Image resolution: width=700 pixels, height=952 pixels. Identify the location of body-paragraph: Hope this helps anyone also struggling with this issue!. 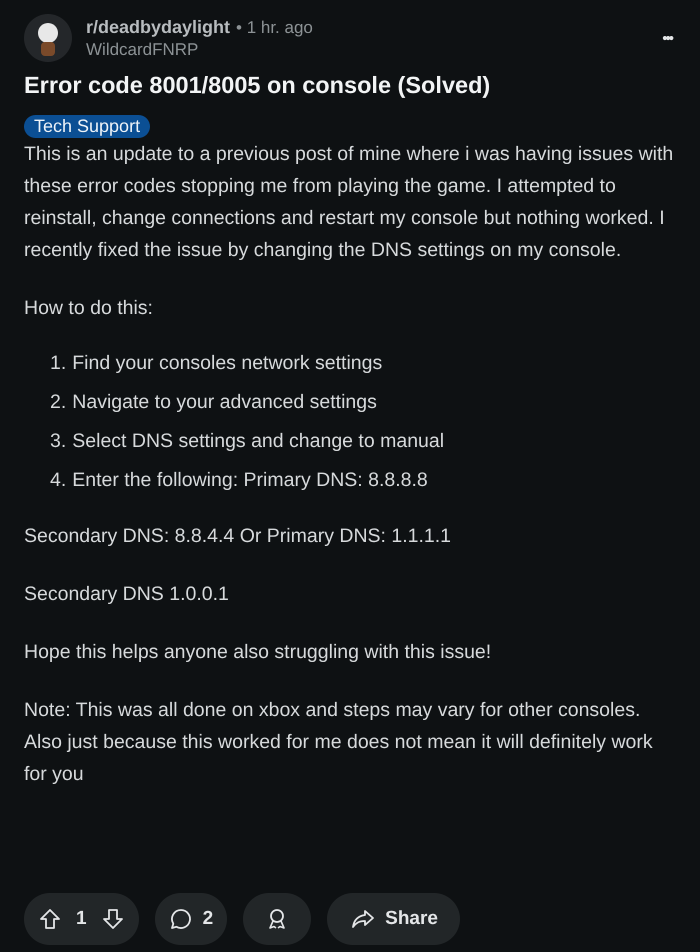
(258, 652).